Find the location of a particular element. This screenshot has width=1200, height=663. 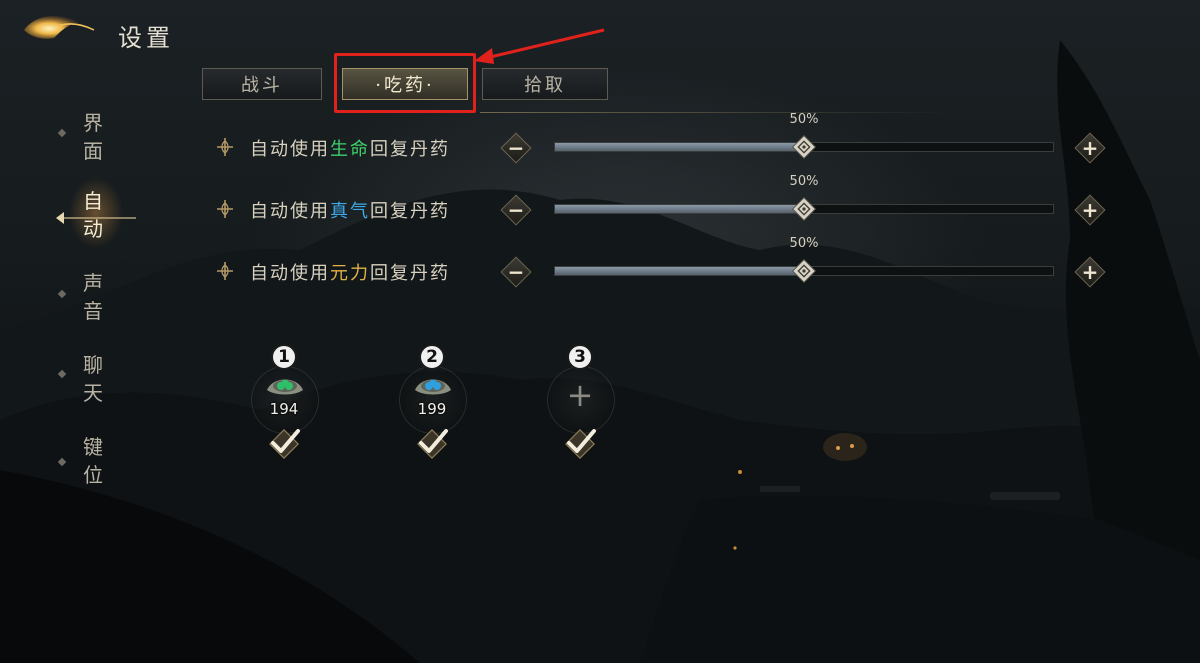

sidebar-item-label: 聊天 is located at coordinates (93, 379).